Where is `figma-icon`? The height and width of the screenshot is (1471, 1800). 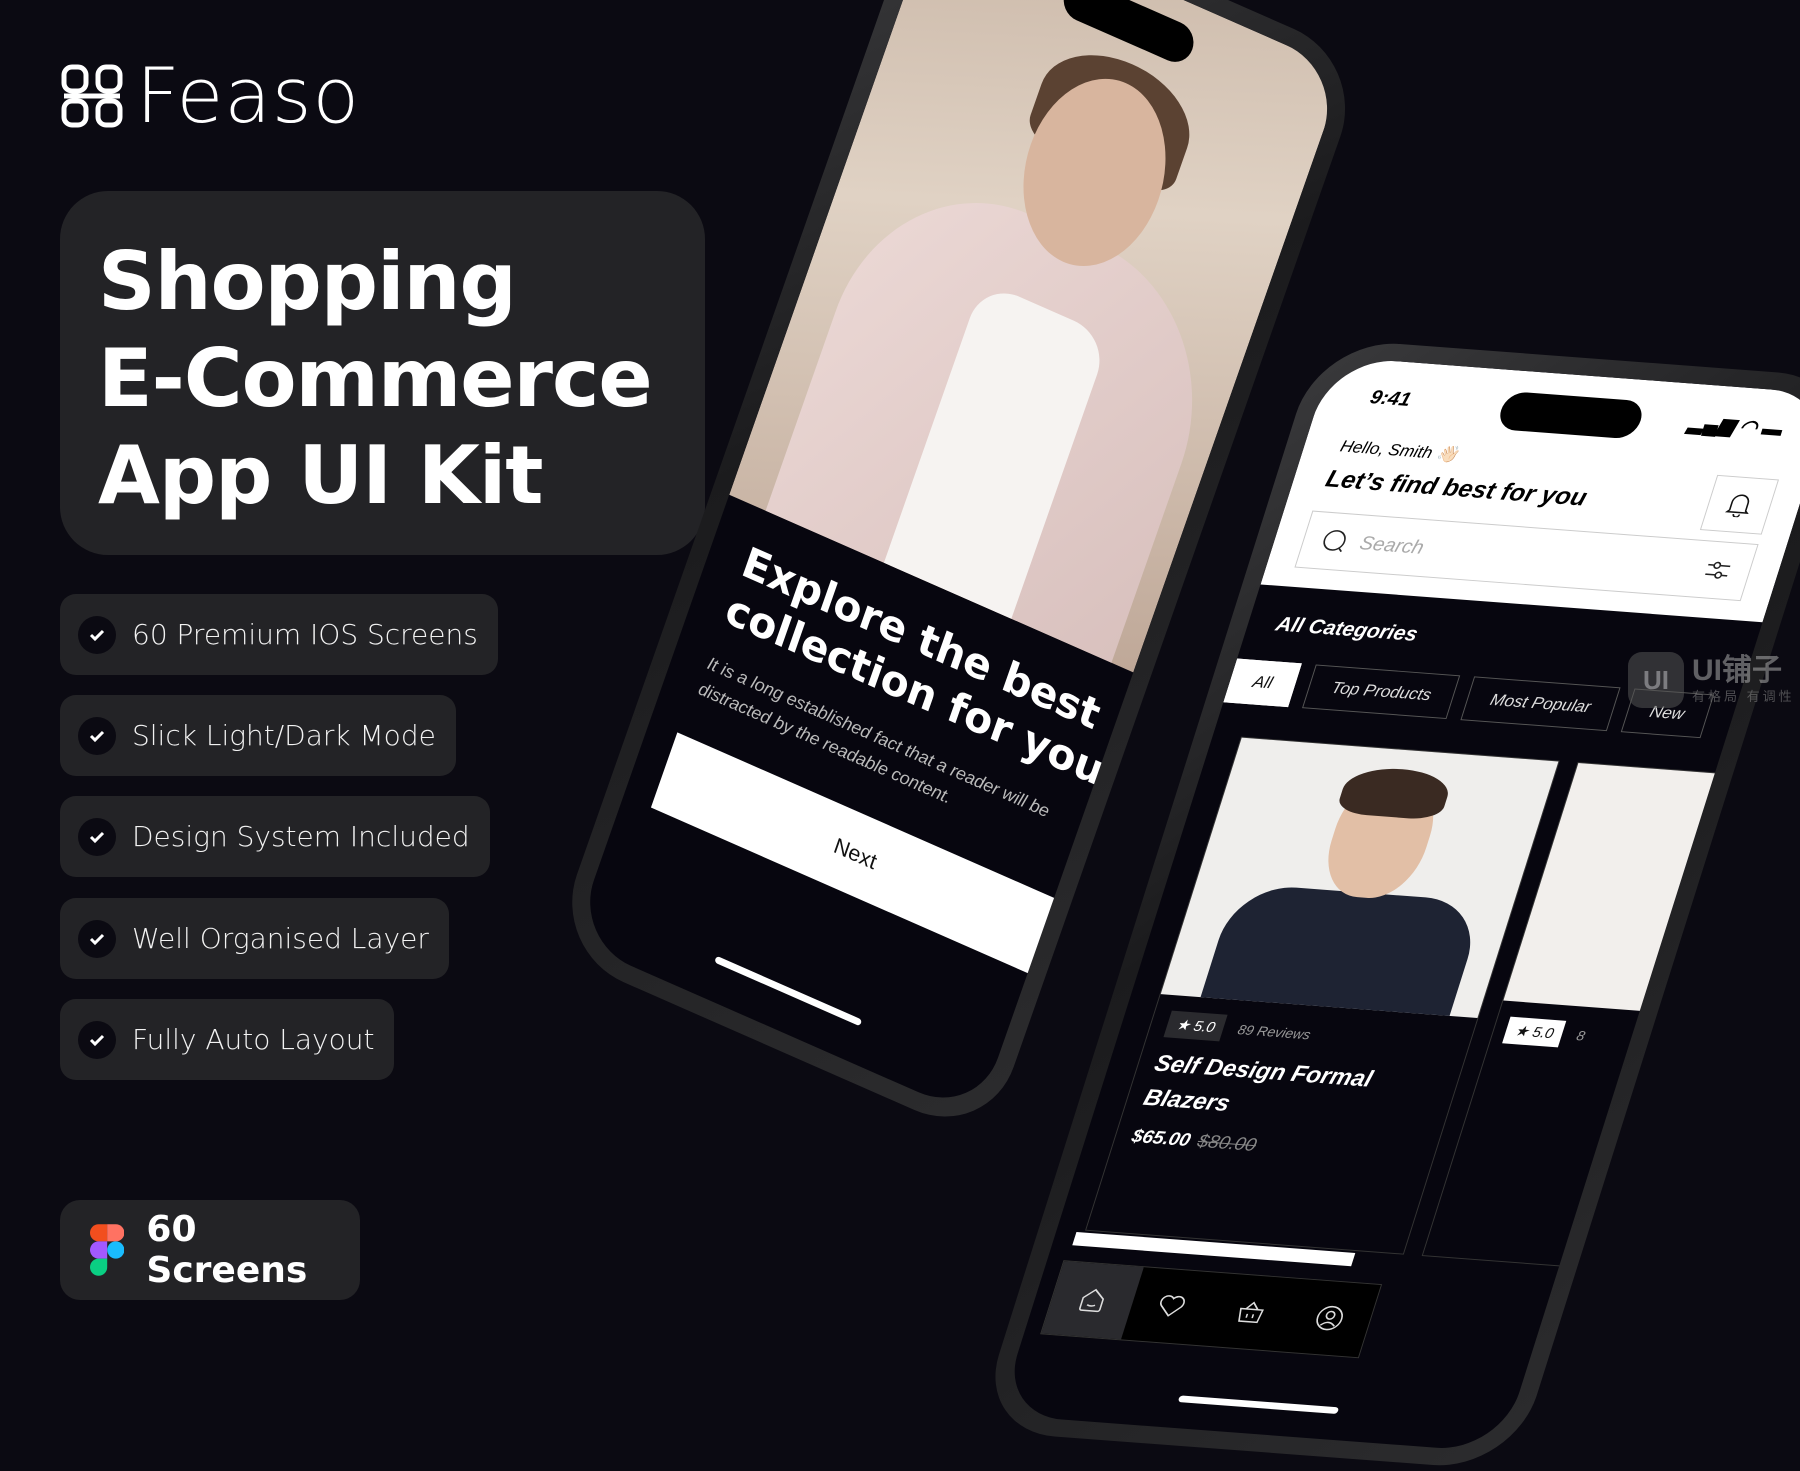 figma-icon is located at coordinates (107, 1250).